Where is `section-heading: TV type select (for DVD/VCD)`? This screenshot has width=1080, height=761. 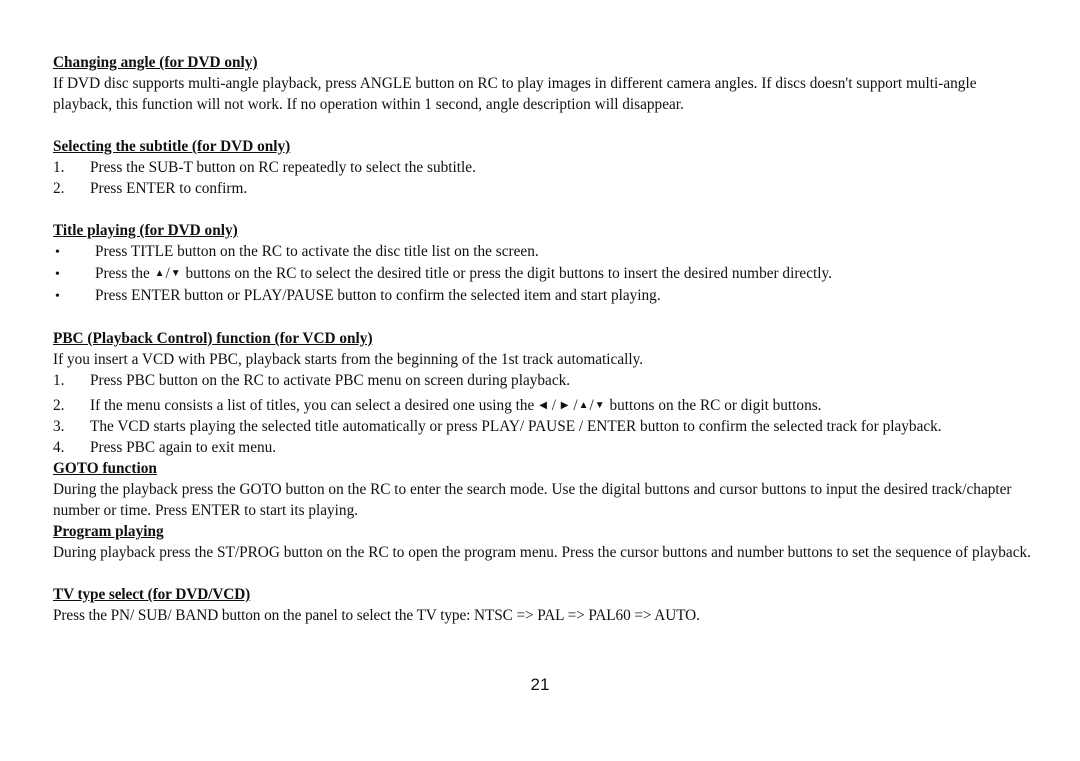 section-heading: TV type select (for DVD/VCD) is located at coordinates (152, 594).